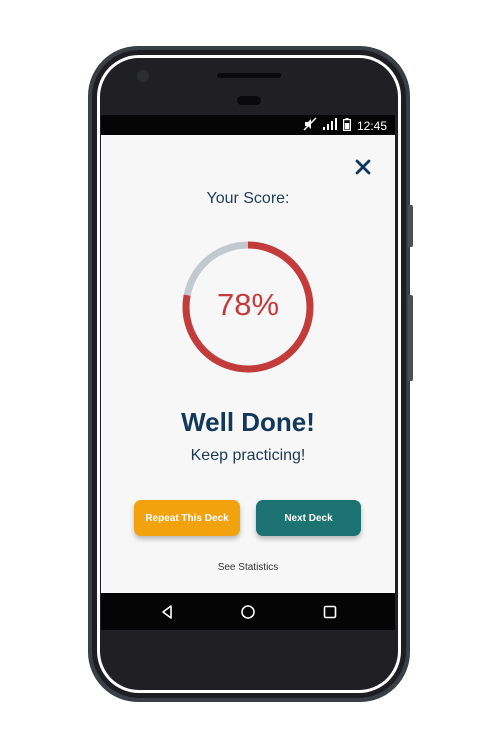  I want to click on score-ring: 78%, so click(248, 307).